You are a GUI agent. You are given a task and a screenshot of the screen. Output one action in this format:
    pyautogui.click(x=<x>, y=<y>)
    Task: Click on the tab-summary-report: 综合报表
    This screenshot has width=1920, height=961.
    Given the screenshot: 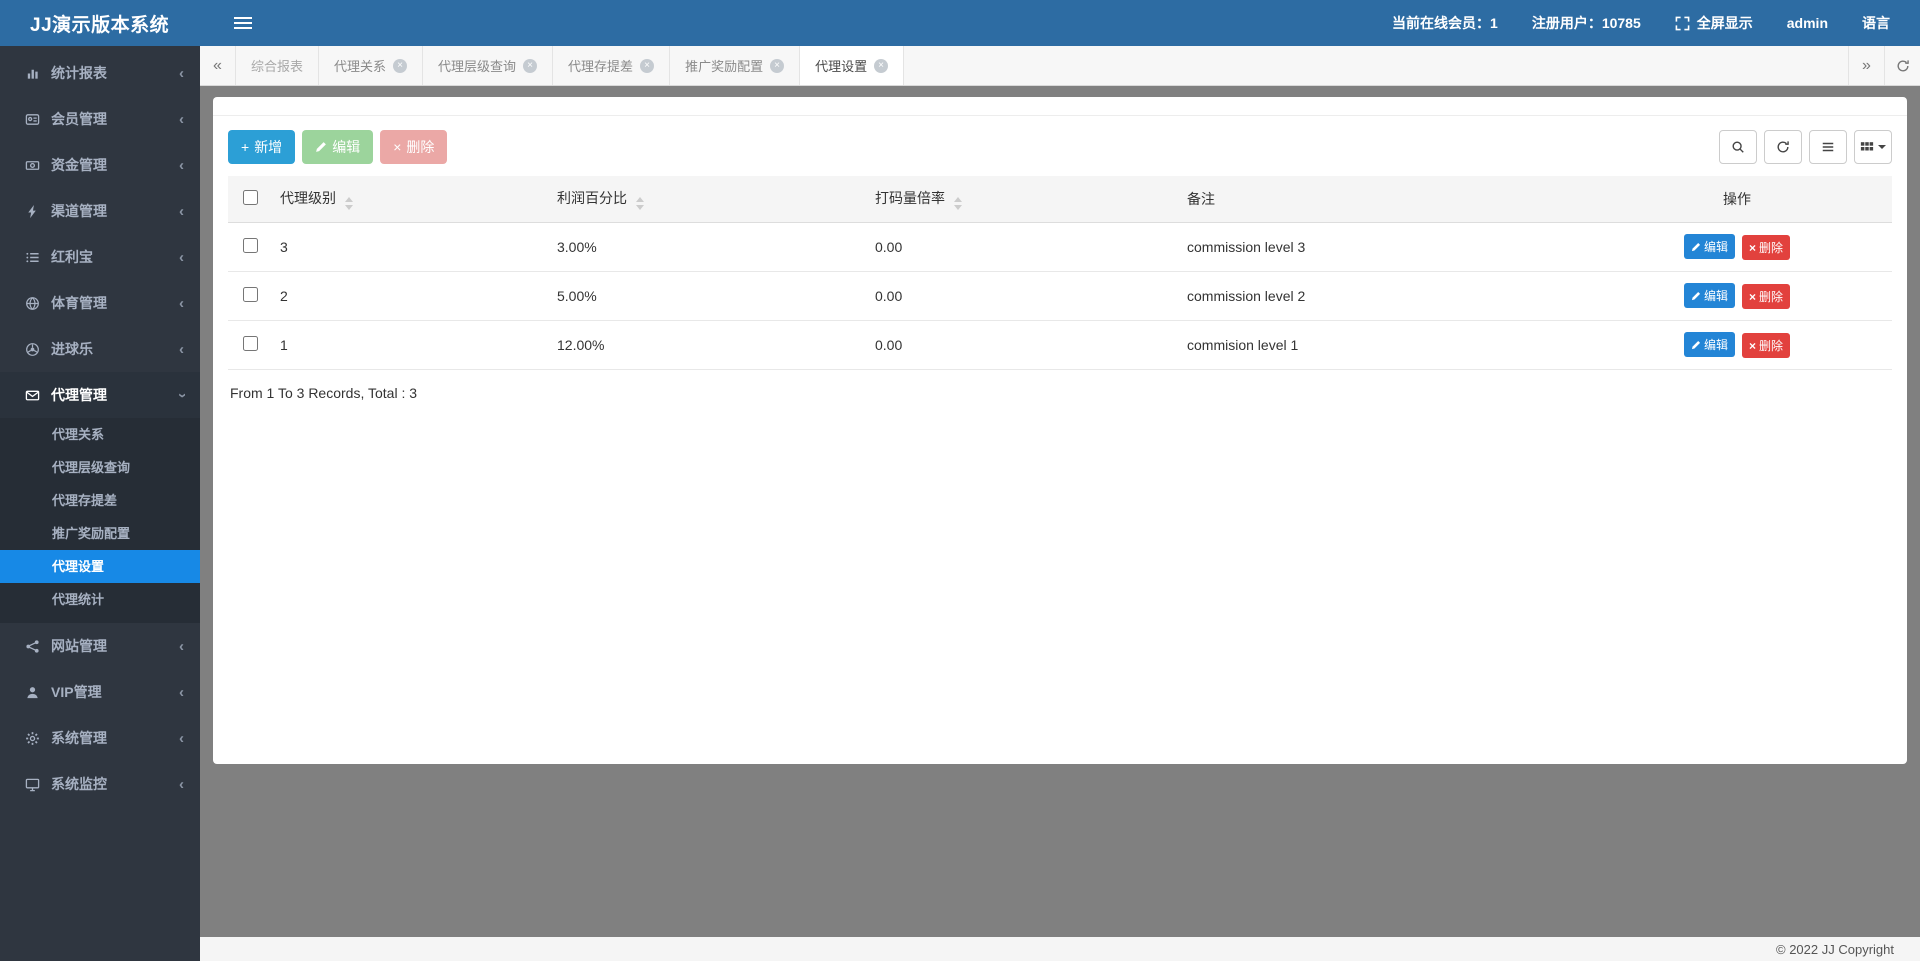 What is the action you would take?
    pyautogui.click(x=278, y=65)
    